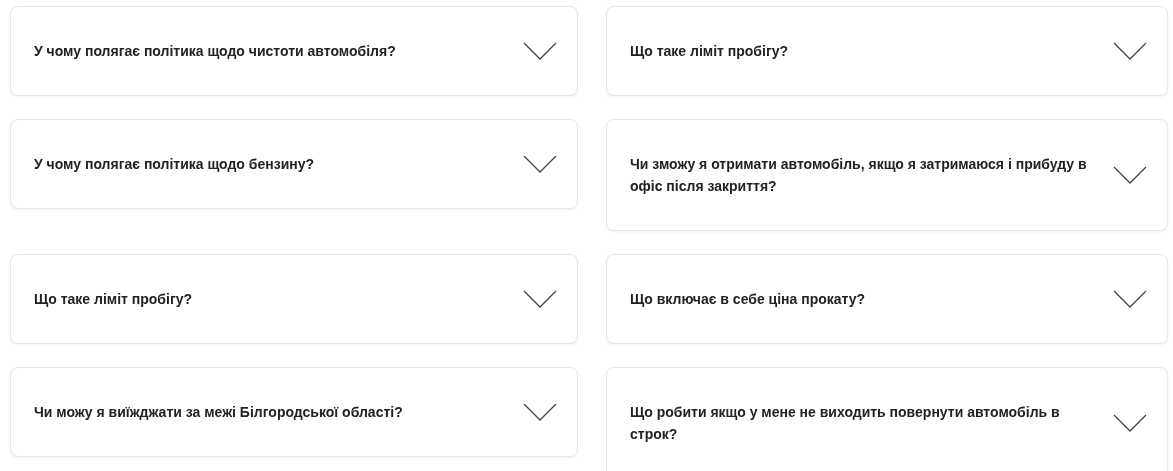 The height and width of the screenshot is (471, 1173). Describe the element at coordinates (215, 51) in the screenshot. I see `question-text: У чому полягає політика щодо чистоти автомобіля?` at that location.